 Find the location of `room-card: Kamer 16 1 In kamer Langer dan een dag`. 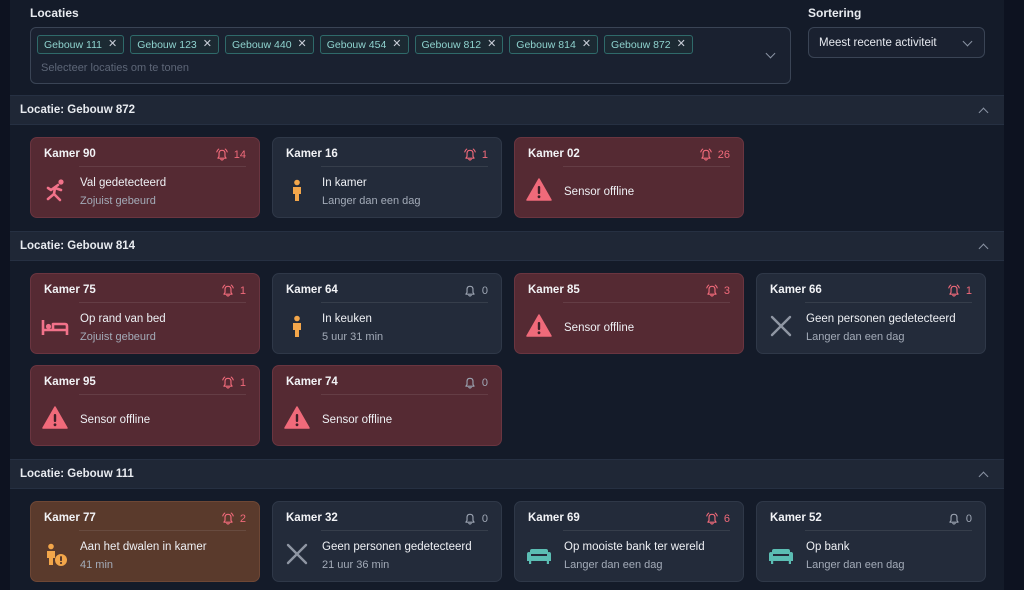

room-card: Kamer 16 1 In kamer Langer dan een dag is located at coordinates (387, 177).